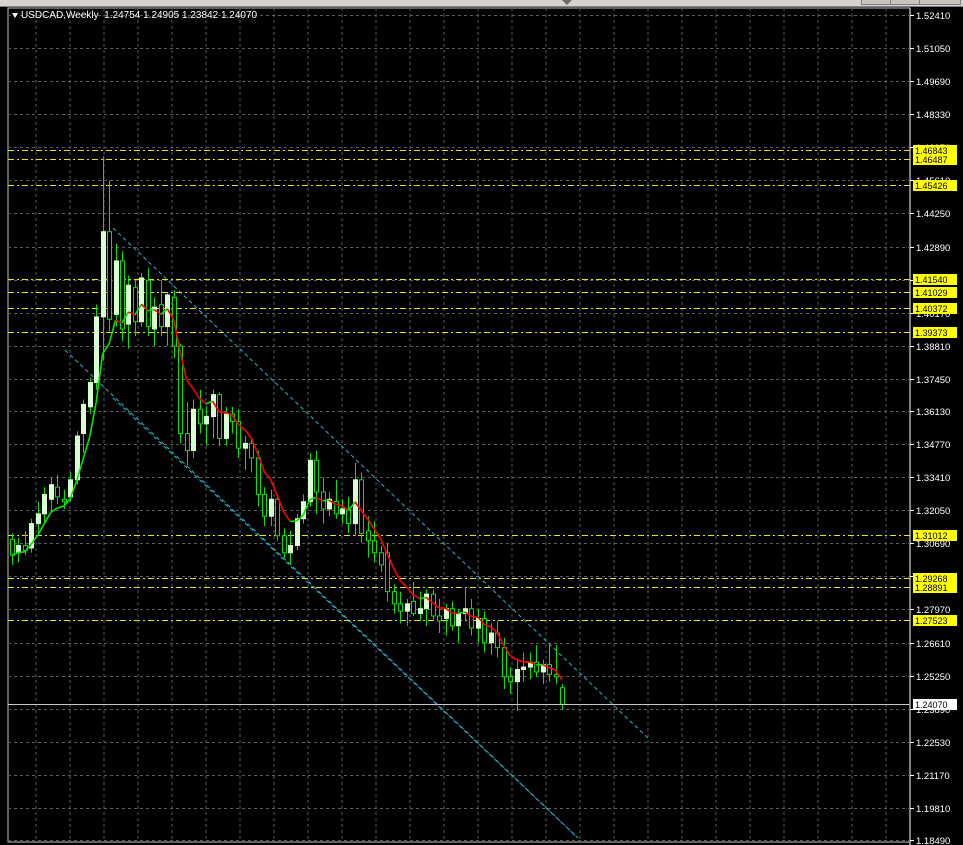  I want to click on y-tick-label: 1.52410, so click(933, 16).